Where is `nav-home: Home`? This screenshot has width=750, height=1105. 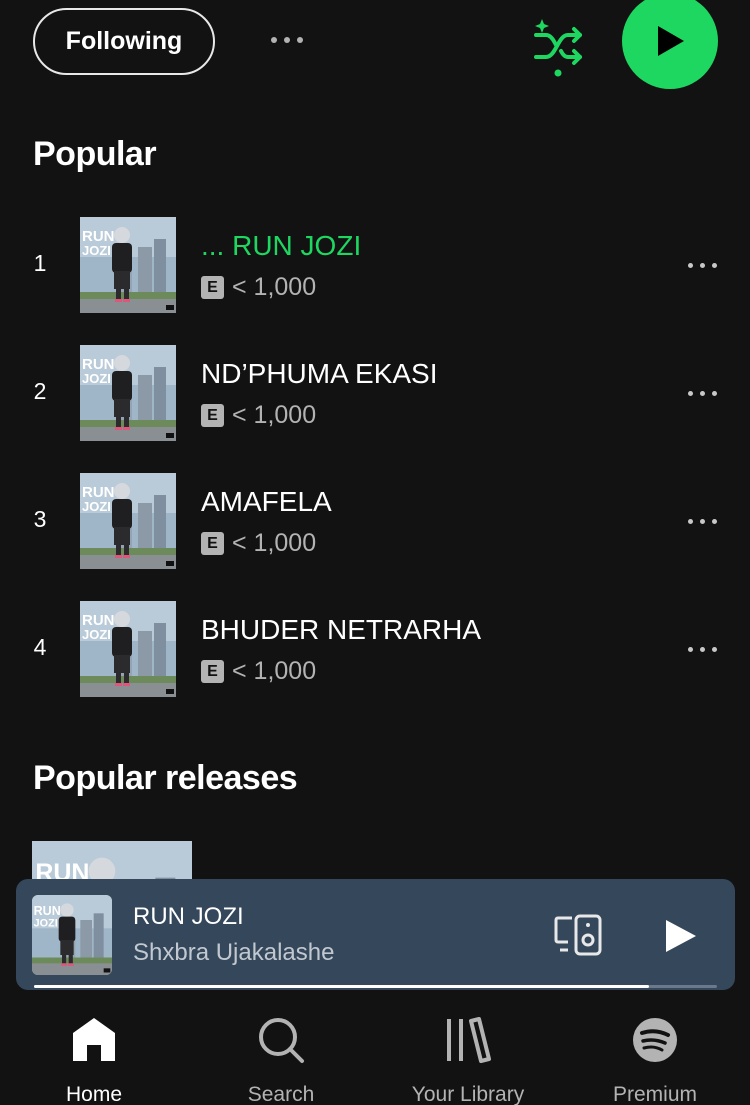 nav-home: Home is located at coordinates (94, 1060).